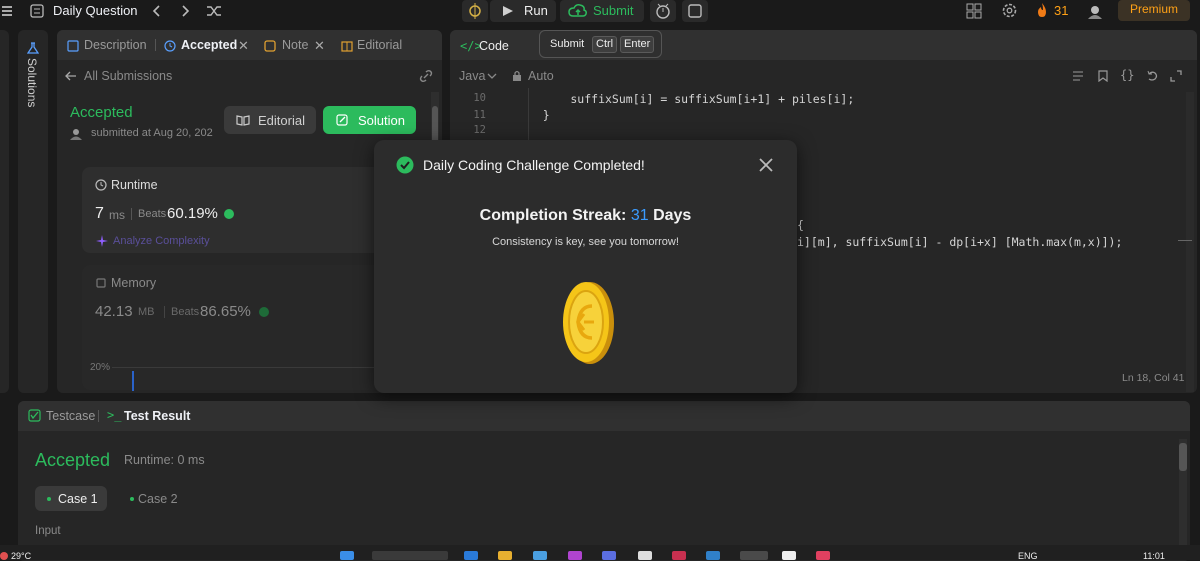  Describe the element at coordinates (1190, 242) in the screenshot. I see `code-scrollbar` at that location.